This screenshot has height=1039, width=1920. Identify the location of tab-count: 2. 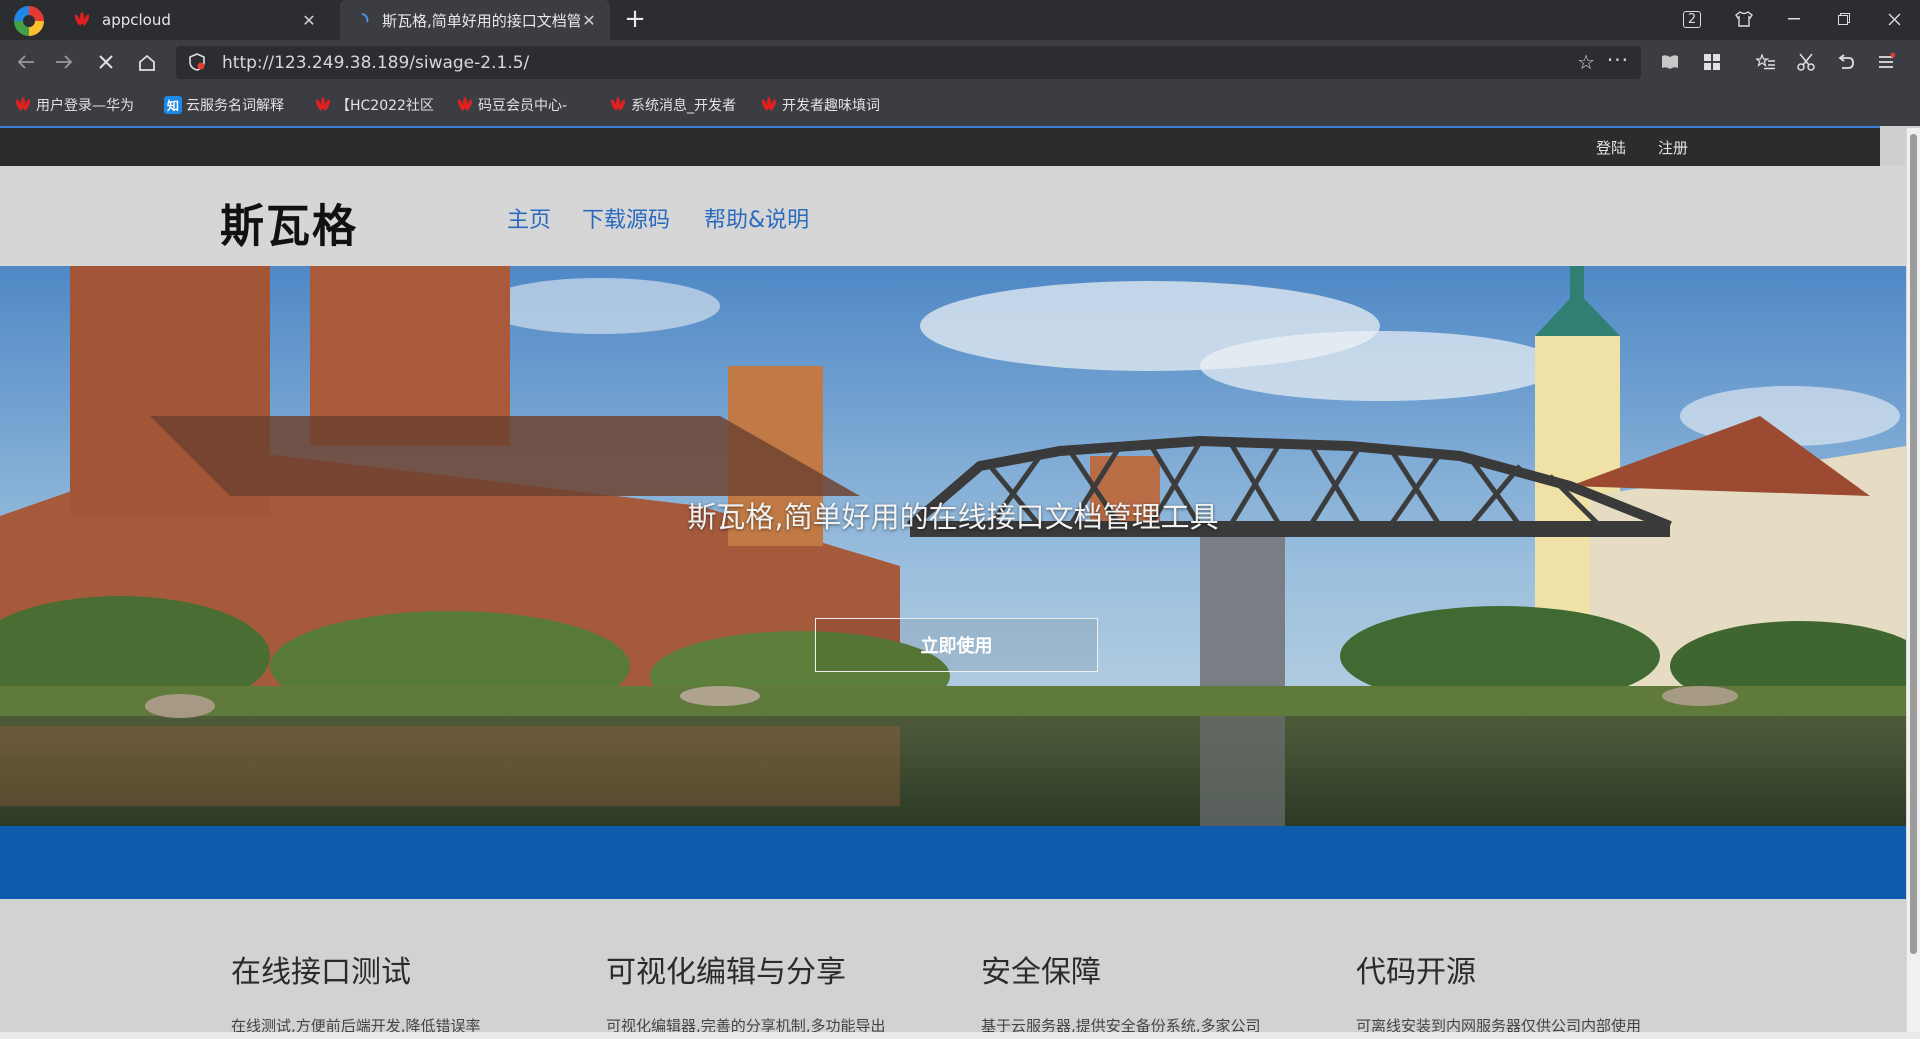
(1692, 19).